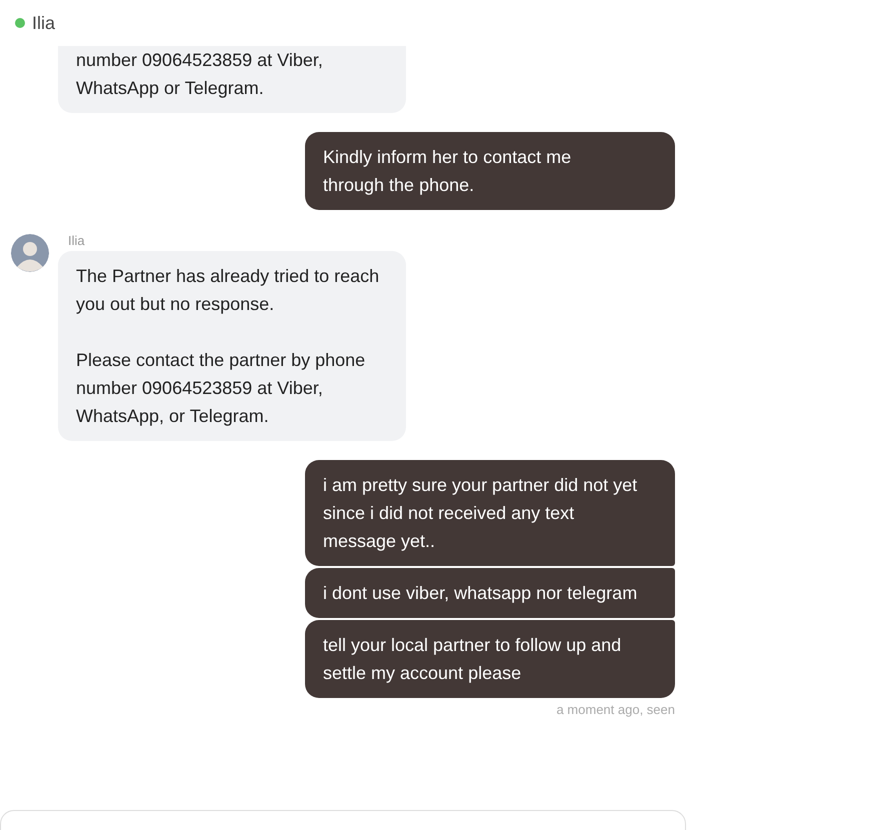 This screenshot has height=830, width=882. What do you see at coordinates (232, 79) in the screenshot?
I see `message-bubble: number 09064523859 at Viber, WhatsApp or Telegram.` at bounding box center [232, 79].